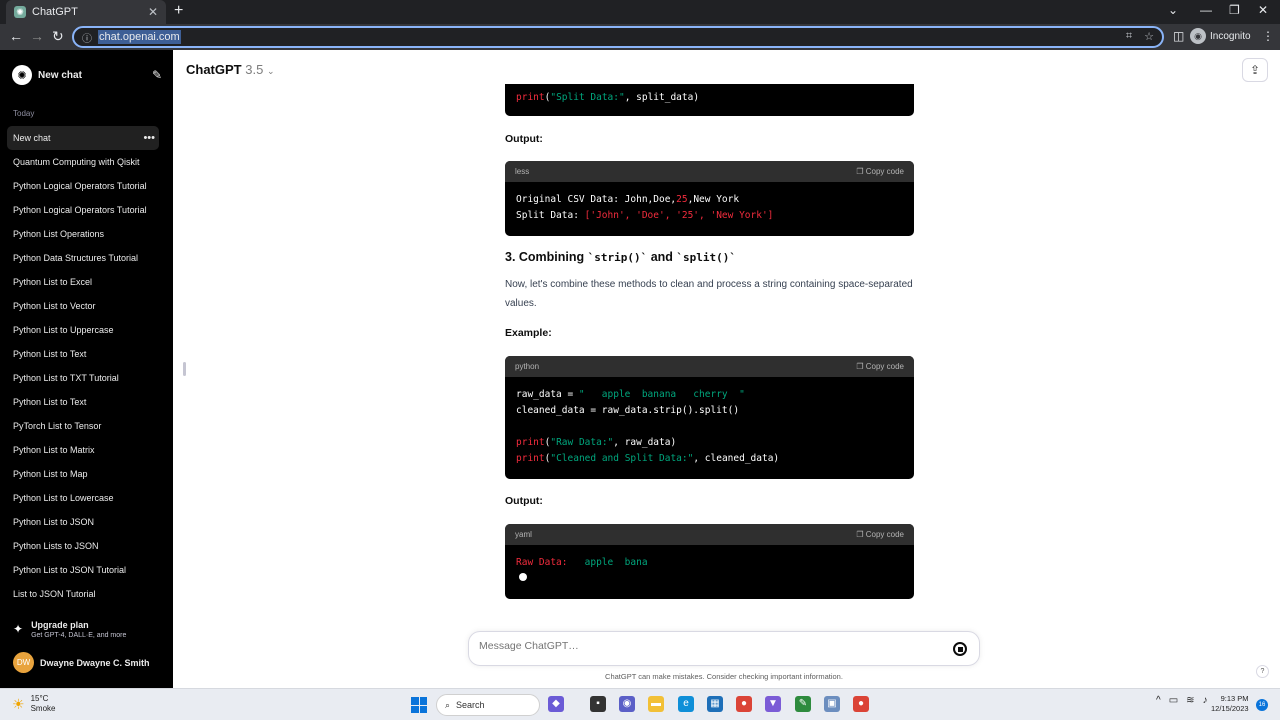  Describe the element at coordinates (33, 704) in the screenshot. I see `weather-widget: ☀ 15°C Smoke` at that location.